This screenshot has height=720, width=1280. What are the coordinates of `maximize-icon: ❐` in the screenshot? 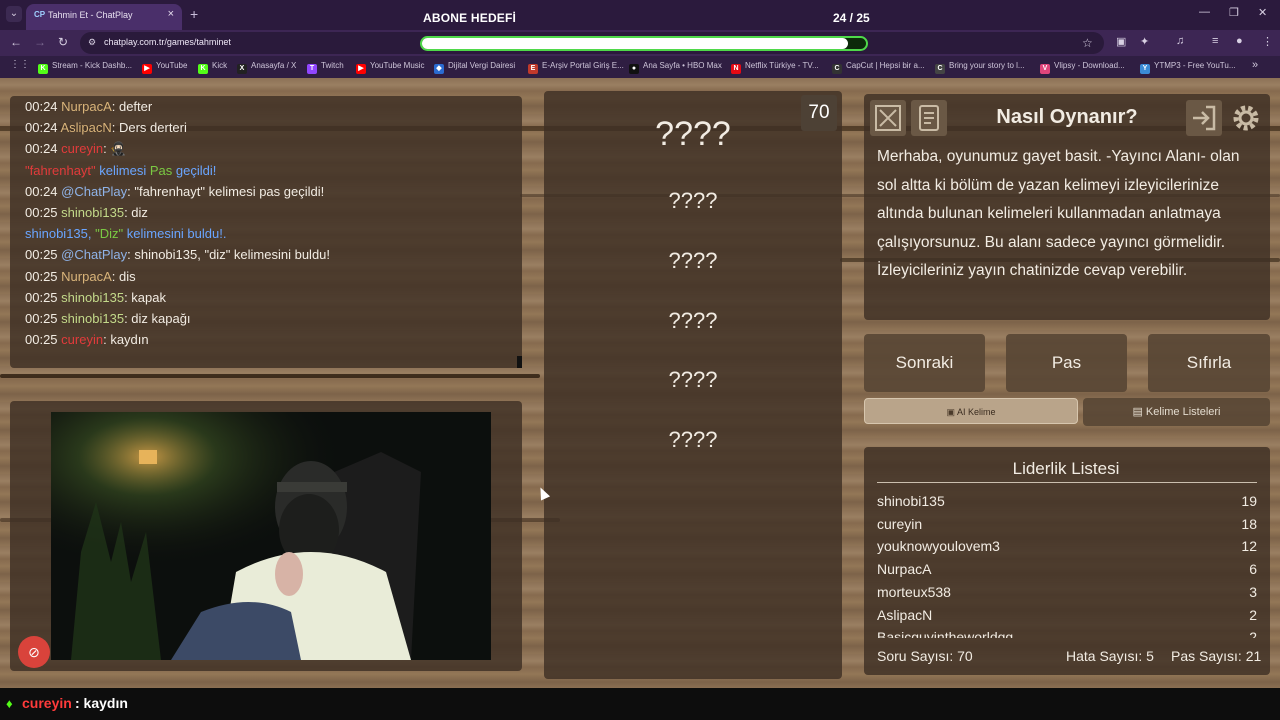 It's located at (1234, 12).